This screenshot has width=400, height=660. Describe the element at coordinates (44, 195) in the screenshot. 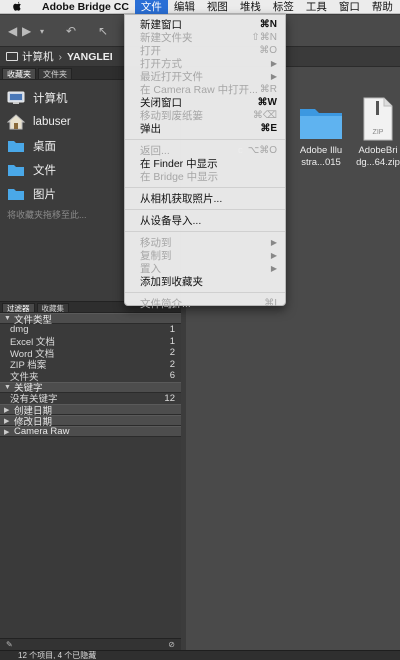

I see `favorite-item-label: 图片` at that location.